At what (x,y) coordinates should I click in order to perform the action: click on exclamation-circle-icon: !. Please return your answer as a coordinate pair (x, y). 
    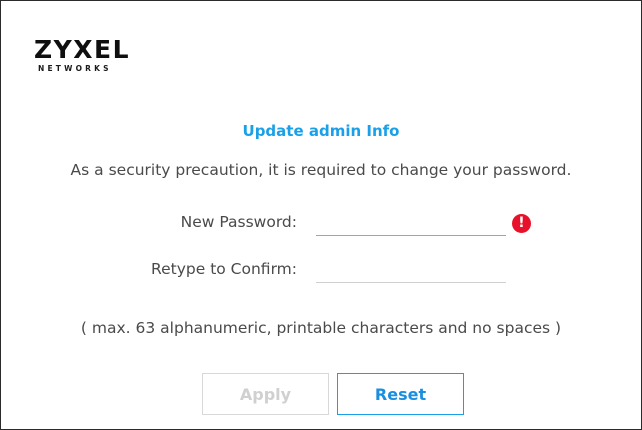
    Looking at the image, I should click on (521, 223).